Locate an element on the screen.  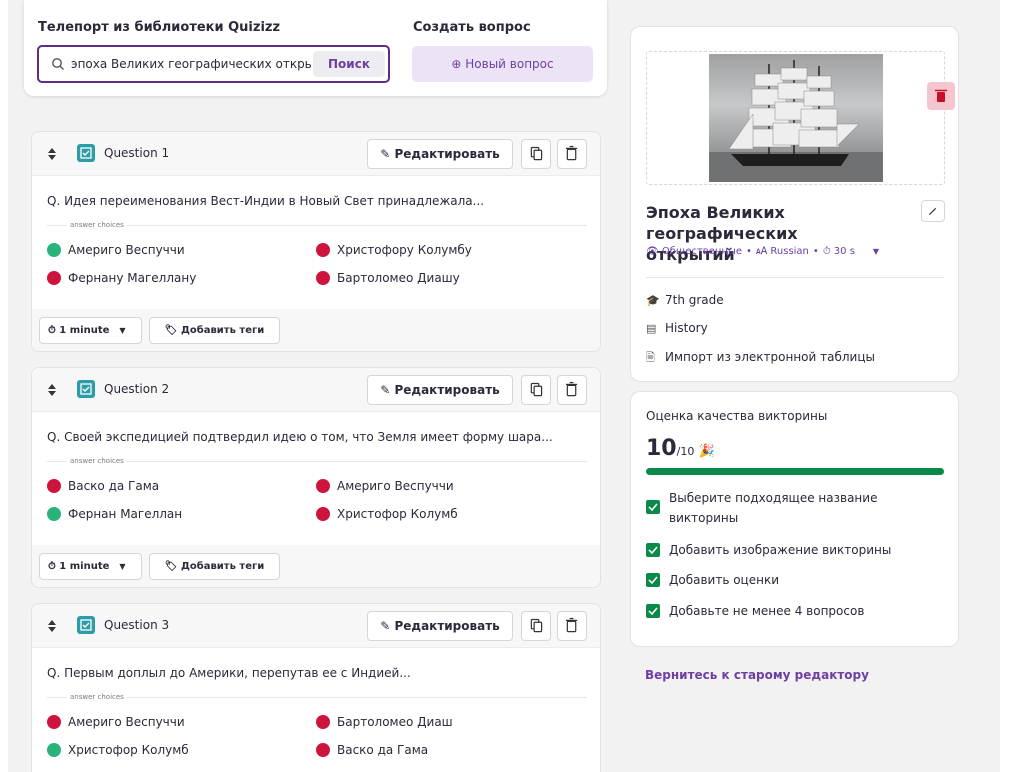
divider is located at coordinates (795, 277).